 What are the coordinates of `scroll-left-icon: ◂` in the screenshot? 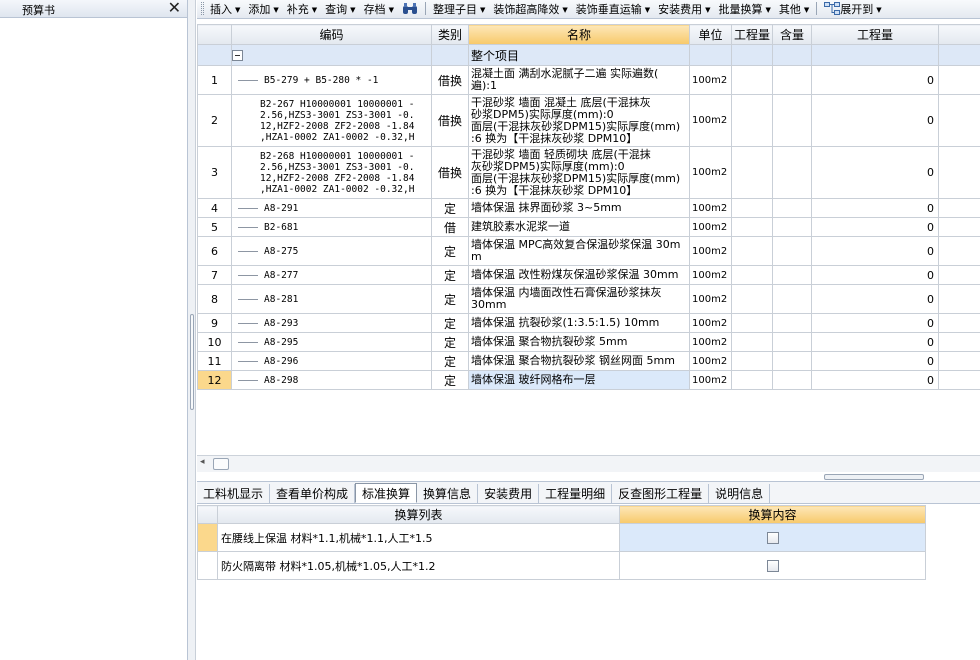 It's located at (202, 462).